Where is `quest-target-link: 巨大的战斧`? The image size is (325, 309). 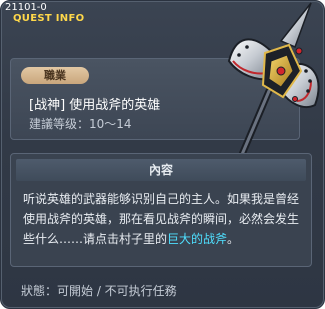 quest-target-link: 巨大的战斧 is located at coordinates (197, 239).